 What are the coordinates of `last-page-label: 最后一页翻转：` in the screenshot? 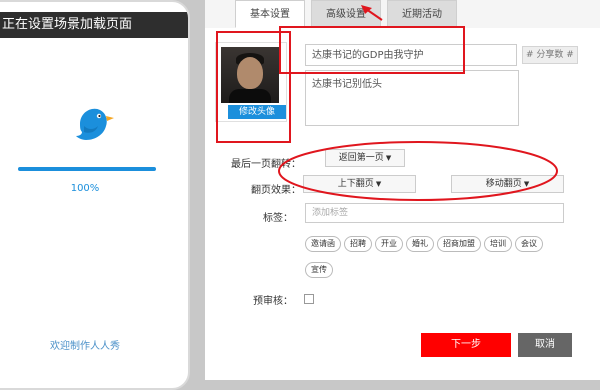 It's located at (266, 164).